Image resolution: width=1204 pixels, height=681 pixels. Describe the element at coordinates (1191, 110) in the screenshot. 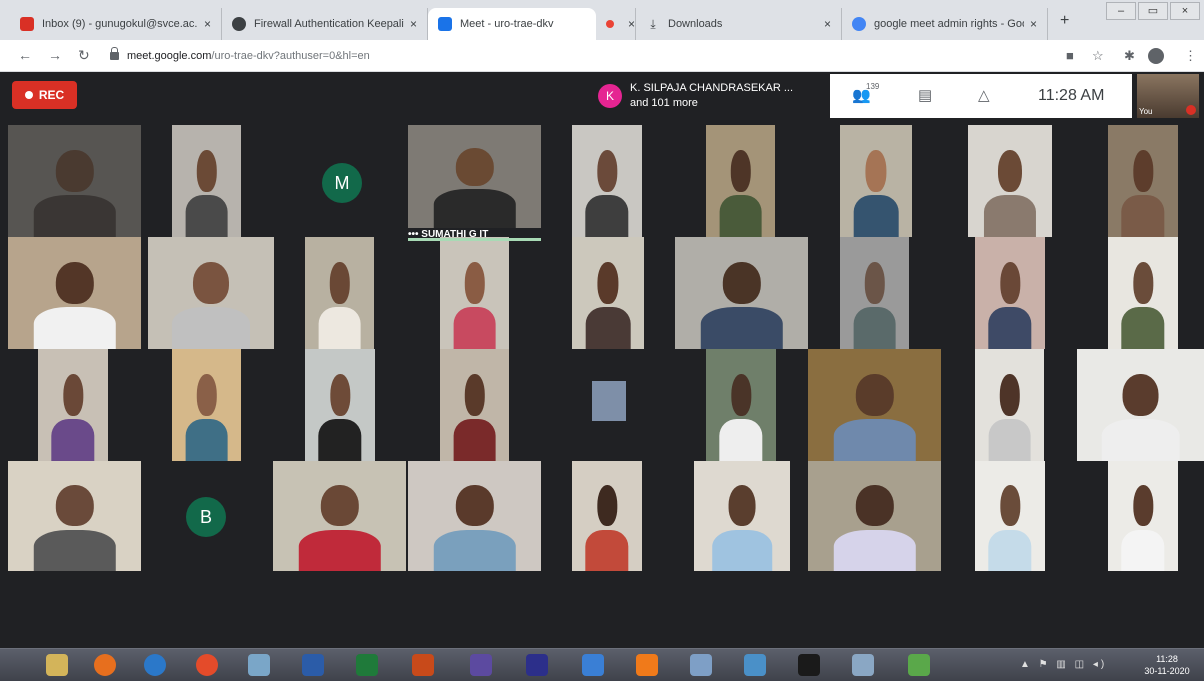

I see `mic-off-icon` at that location.